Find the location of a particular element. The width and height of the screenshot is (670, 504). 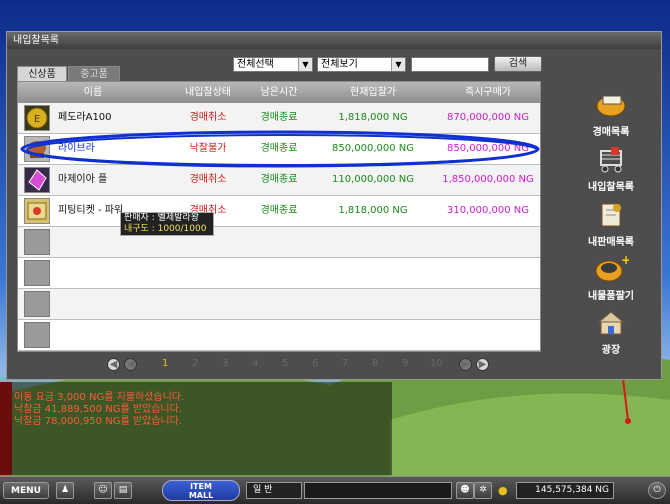

gear-icon: ✲ is located at coordinates (483, 490).